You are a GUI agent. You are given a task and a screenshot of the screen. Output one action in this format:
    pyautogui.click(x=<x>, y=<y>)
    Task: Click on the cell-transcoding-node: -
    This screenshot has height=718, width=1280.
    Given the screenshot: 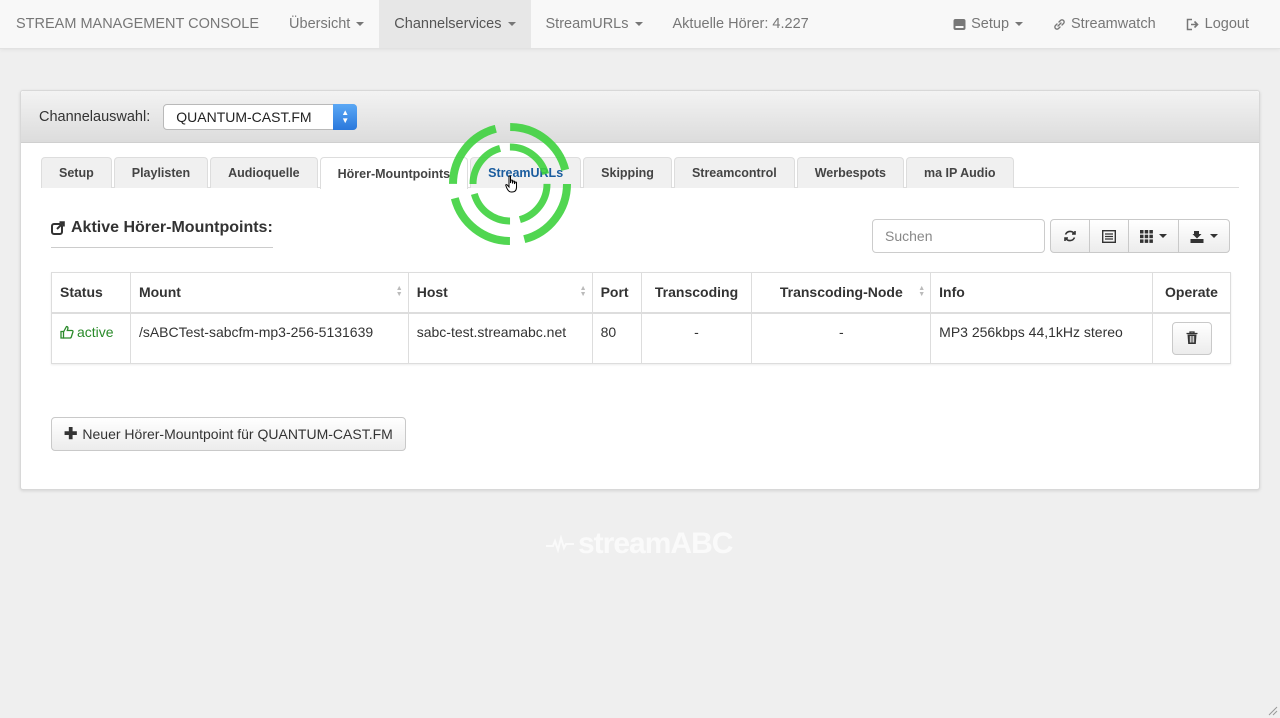 What is the action you would take?
    pyautogui.click(x=841, y=338)
    